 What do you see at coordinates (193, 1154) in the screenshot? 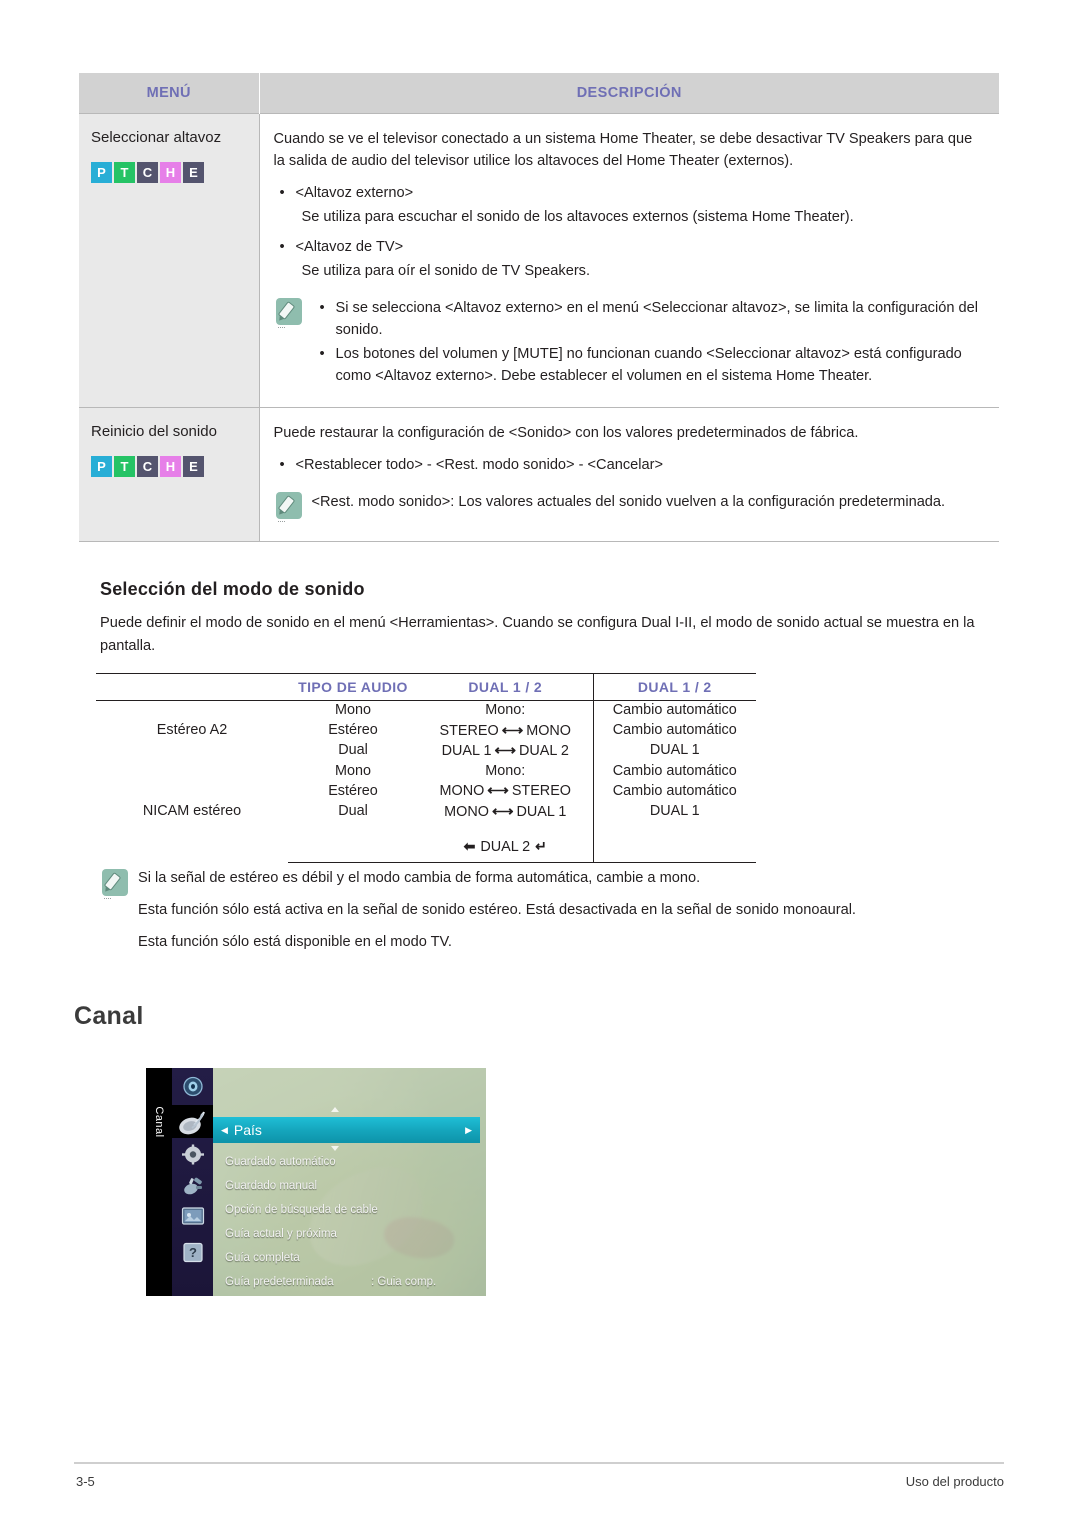
I see `settings-gear-icon` at bounding box center [193, 1154].